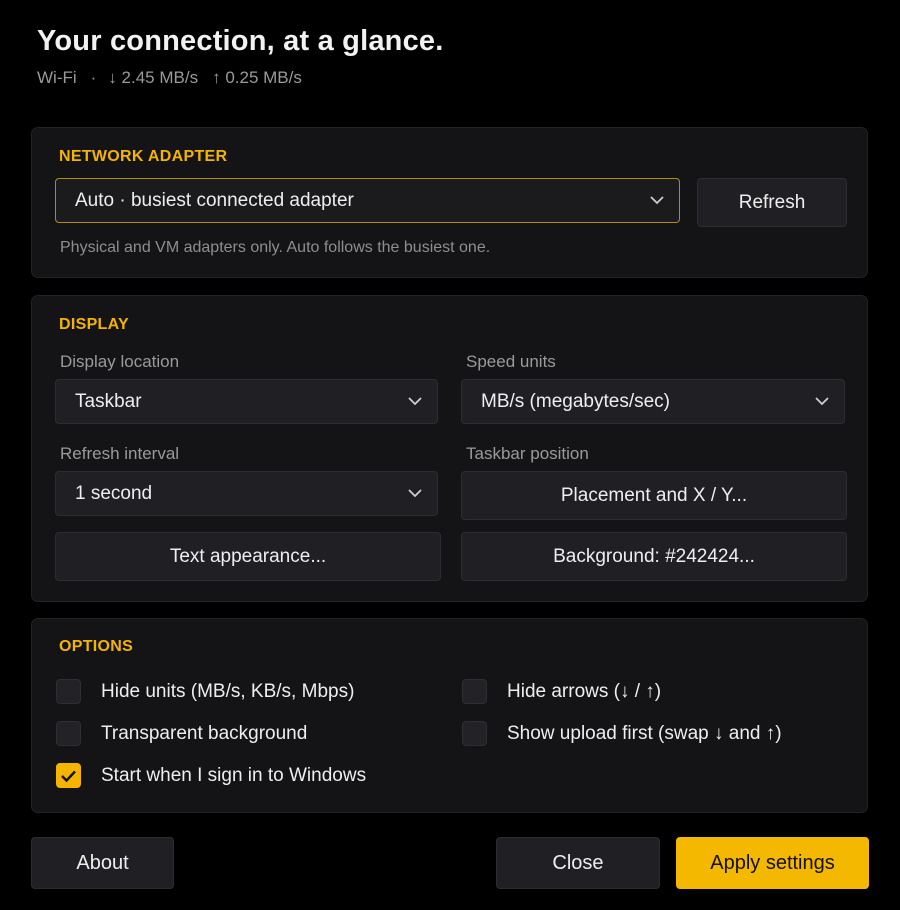 Image resolution: width=900 pixels, height=910 pixels. What do you see at coordinates (57, 77) in the screenshot?
I see `connection-type: Wi-Fi` at bounding box center [57, 77].